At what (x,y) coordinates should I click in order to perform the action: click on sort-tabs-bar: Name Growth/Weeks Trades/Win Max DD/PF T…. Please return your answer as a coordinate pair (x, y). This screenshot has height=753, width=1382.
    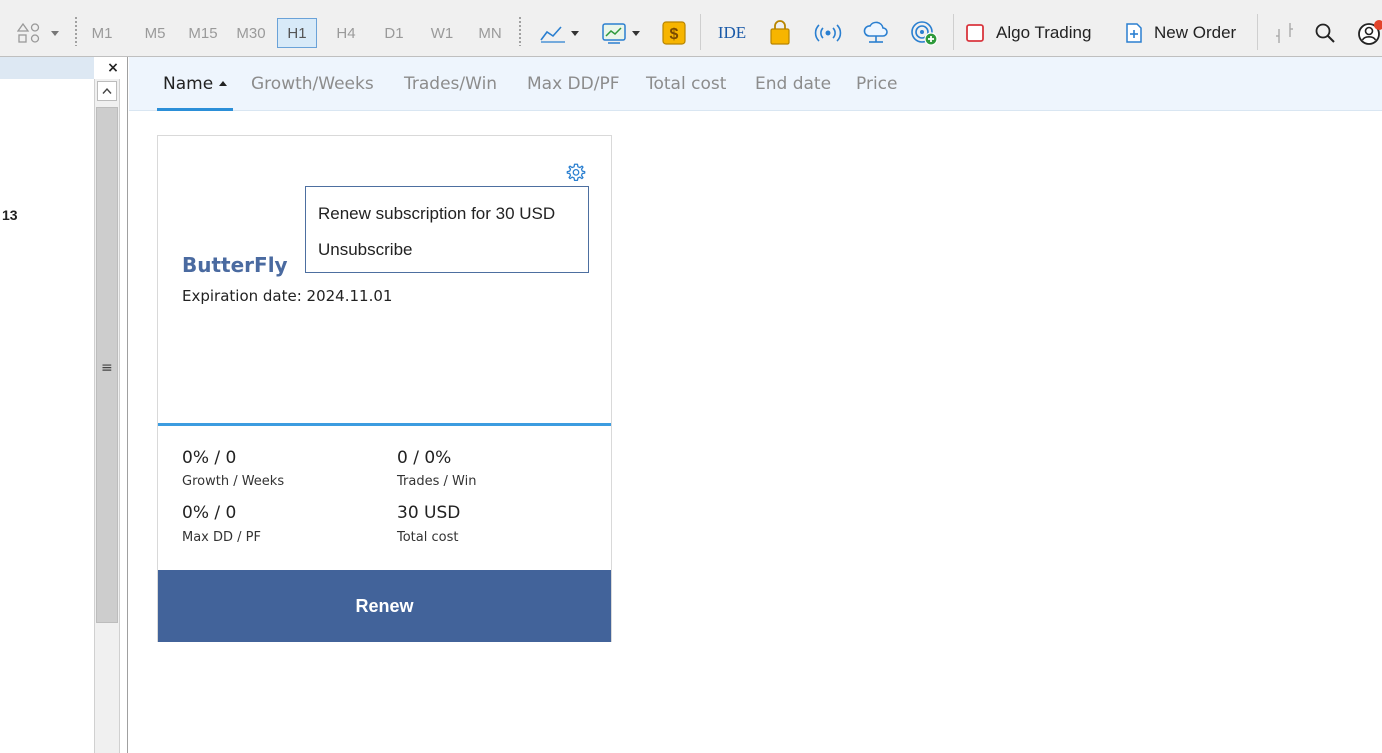
    Looking at the image, I should click on (755, 84).